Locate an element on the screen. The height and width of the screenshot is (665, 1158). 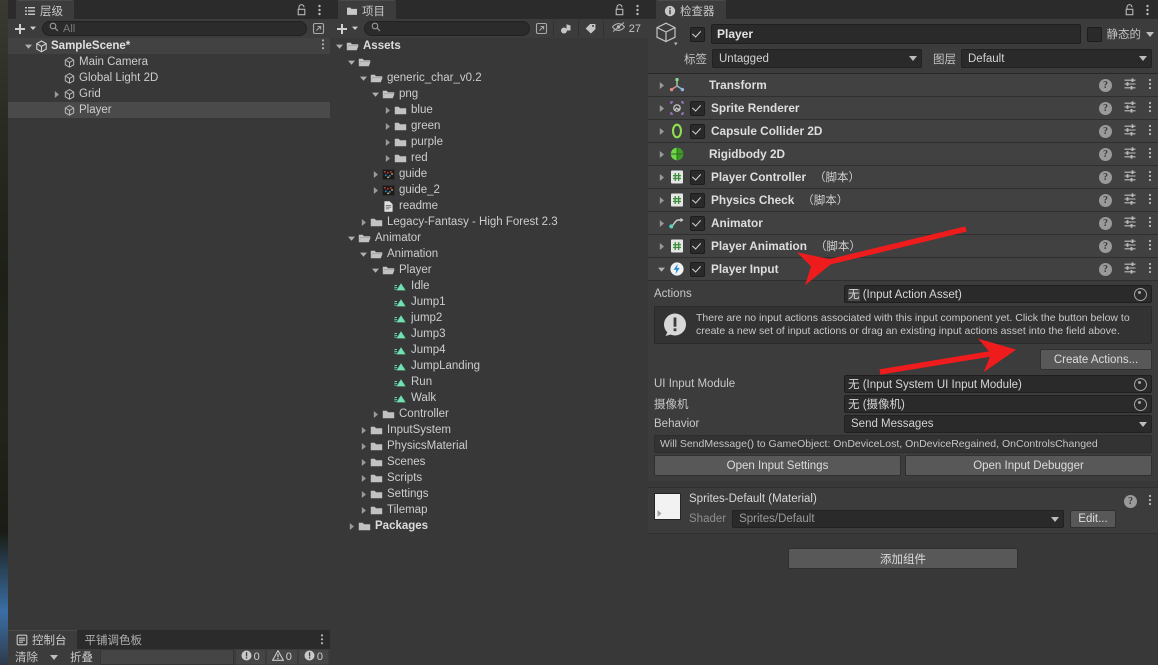
tag-dropdown: Untagged is located at coordinates (817, 58).